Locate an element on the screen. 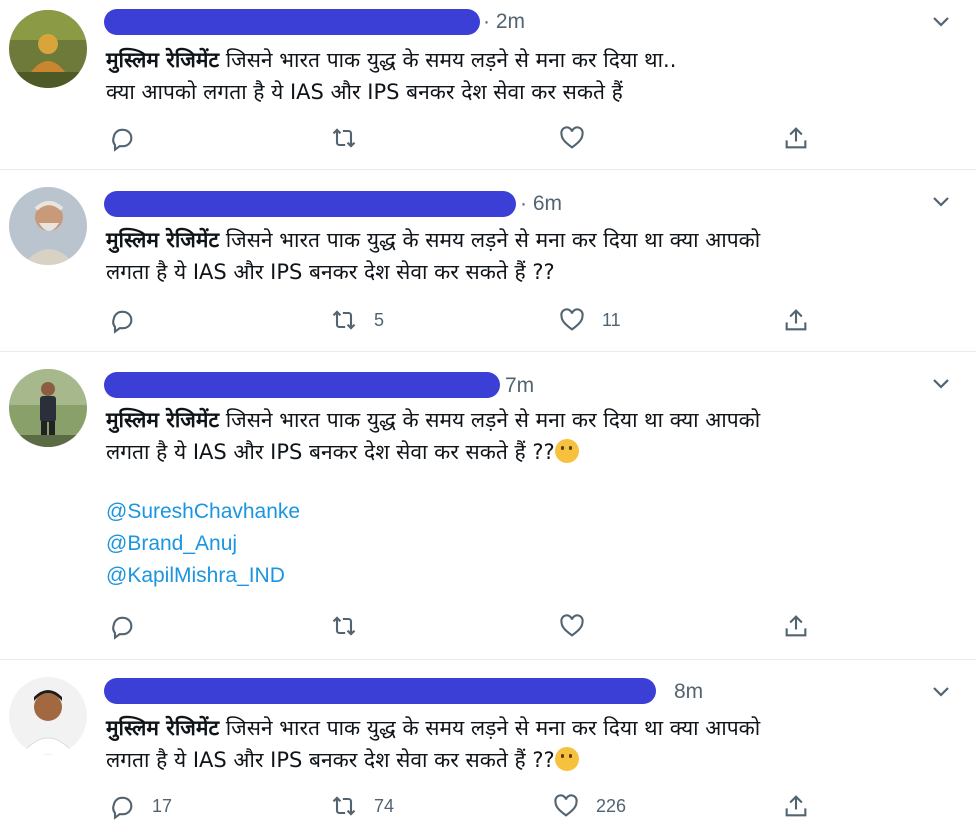  mention-link: @SureshChavhanke is located at coordinates (526, 512).